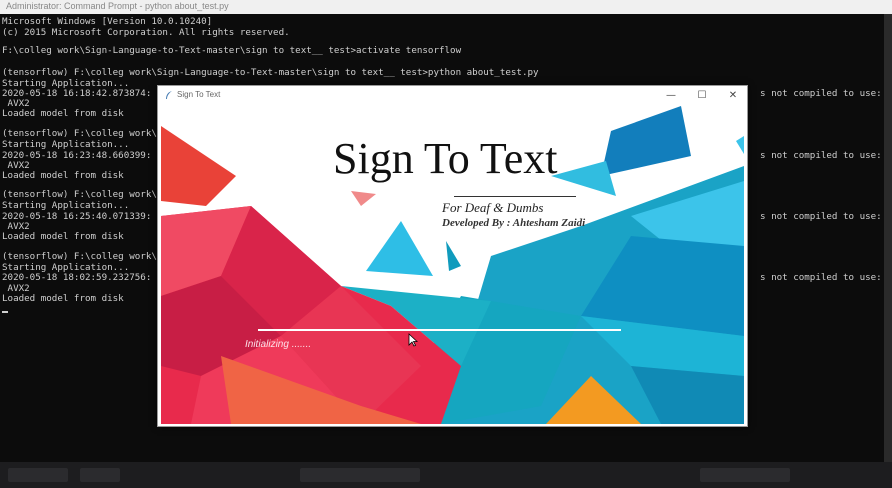 This screenshot has height=488, width=892. I want to click on taskbar, so click(446, 475).